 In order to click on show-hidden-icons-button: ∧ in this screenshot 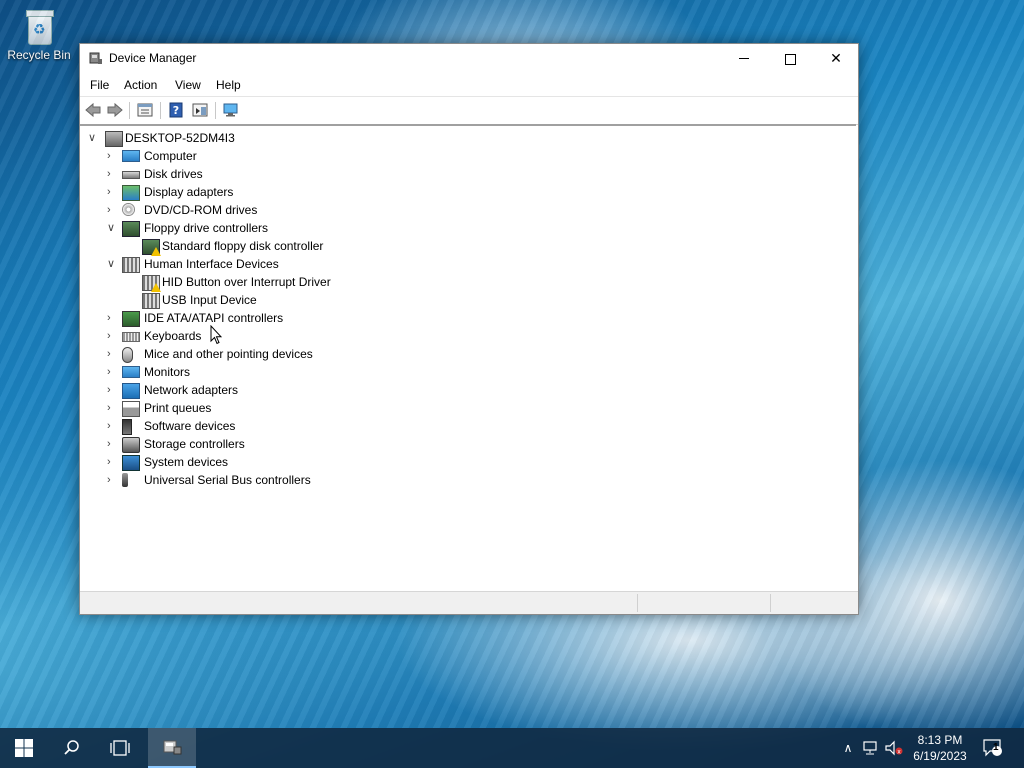, I will do `click(848, 748)`.